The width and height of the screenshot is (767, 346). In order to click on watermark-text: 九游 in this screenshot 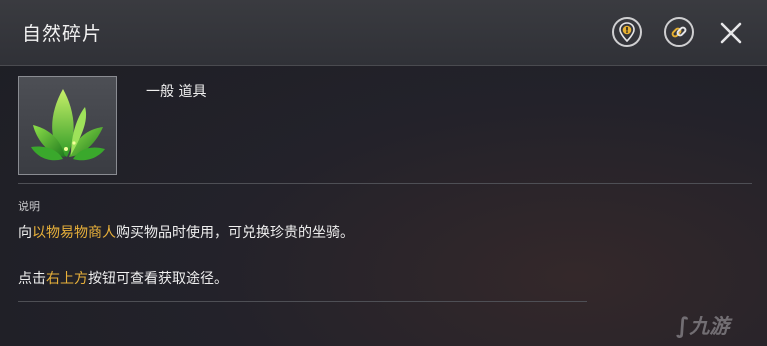, I will do `click(709, 326)`.